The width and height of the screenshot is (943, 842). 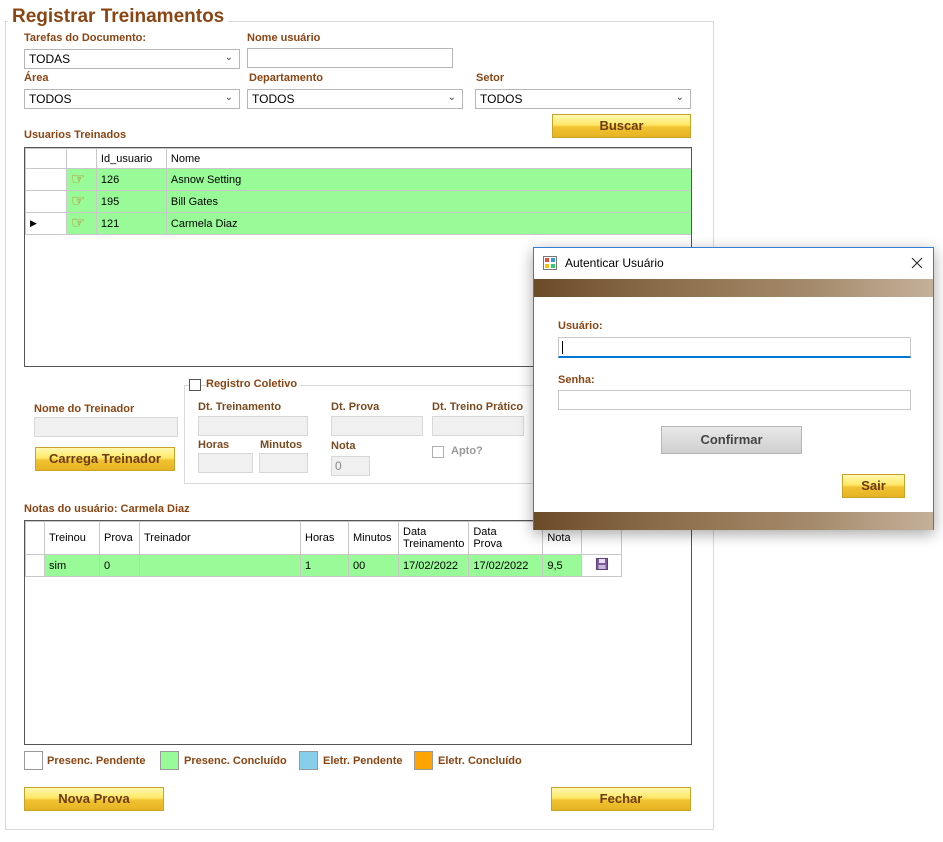 I want to click on confirmar-button: Confirmar, so click(x=731, y=440).